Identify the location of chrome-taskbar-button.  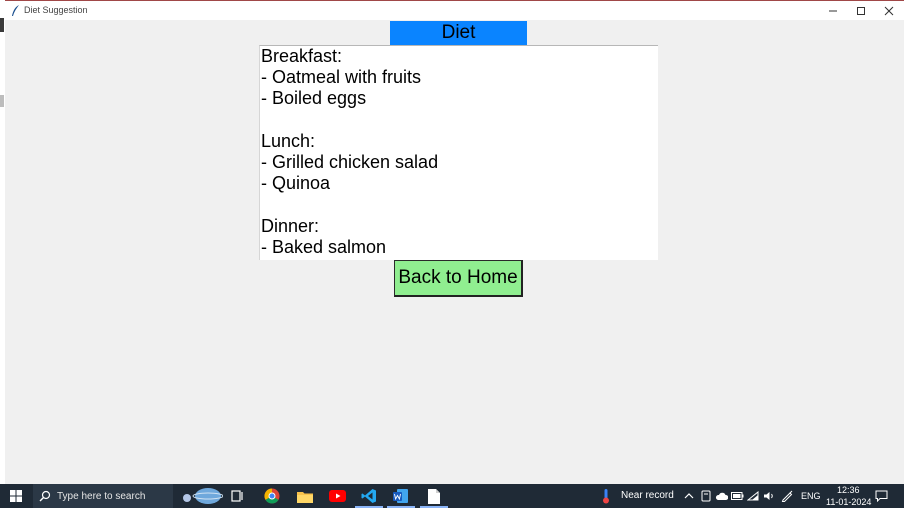
(272, 496).